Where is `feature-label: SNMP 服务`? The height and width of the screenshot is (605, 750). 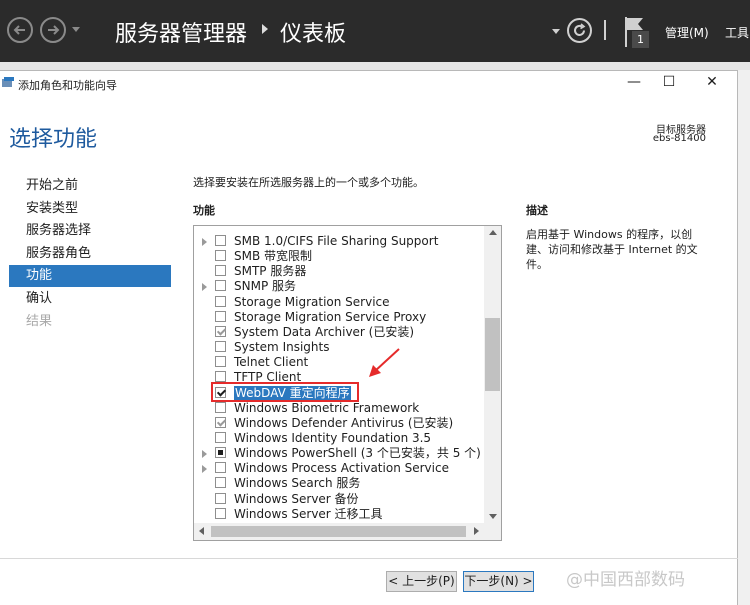
feature-label: SNMP 服务 is located at coordinates (265, 286).